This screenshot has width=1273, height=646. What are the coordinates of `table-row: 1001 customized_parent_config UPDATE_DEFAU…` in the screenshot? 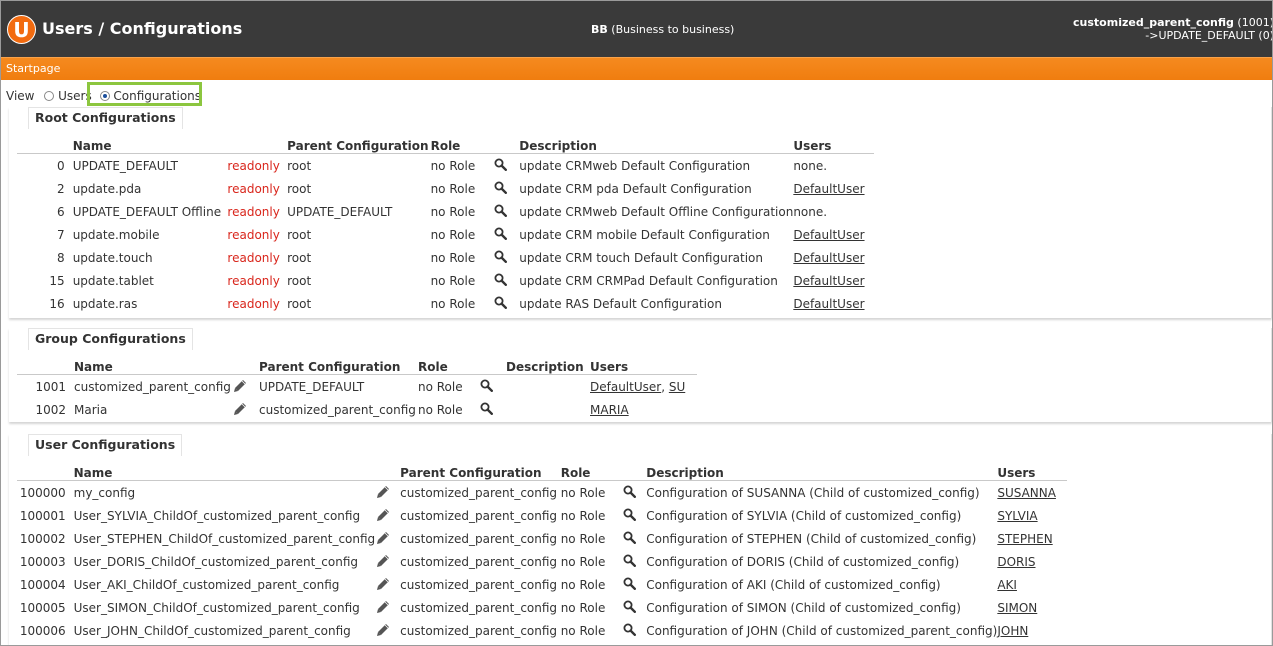 It's located at (357, 387).